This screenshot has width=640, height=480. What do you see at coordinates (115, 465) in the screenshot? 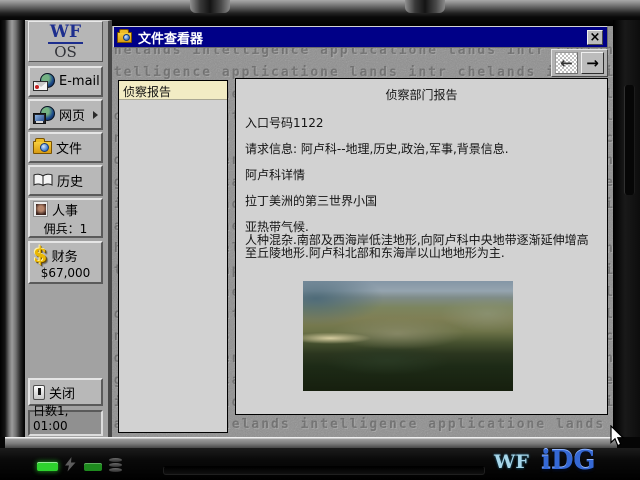
I see `disk-stack-icon` at bounding box center [115, 465].